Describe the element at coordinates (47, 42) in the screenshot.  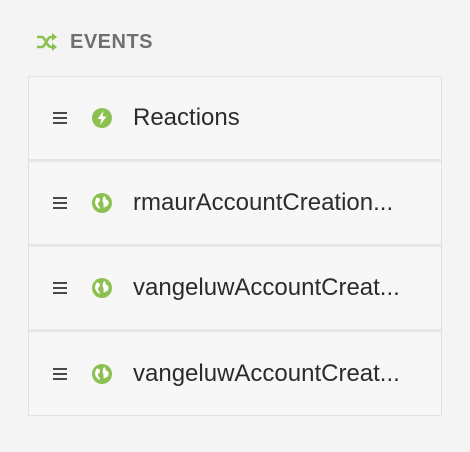
I see `shuffle-icon` at that location.